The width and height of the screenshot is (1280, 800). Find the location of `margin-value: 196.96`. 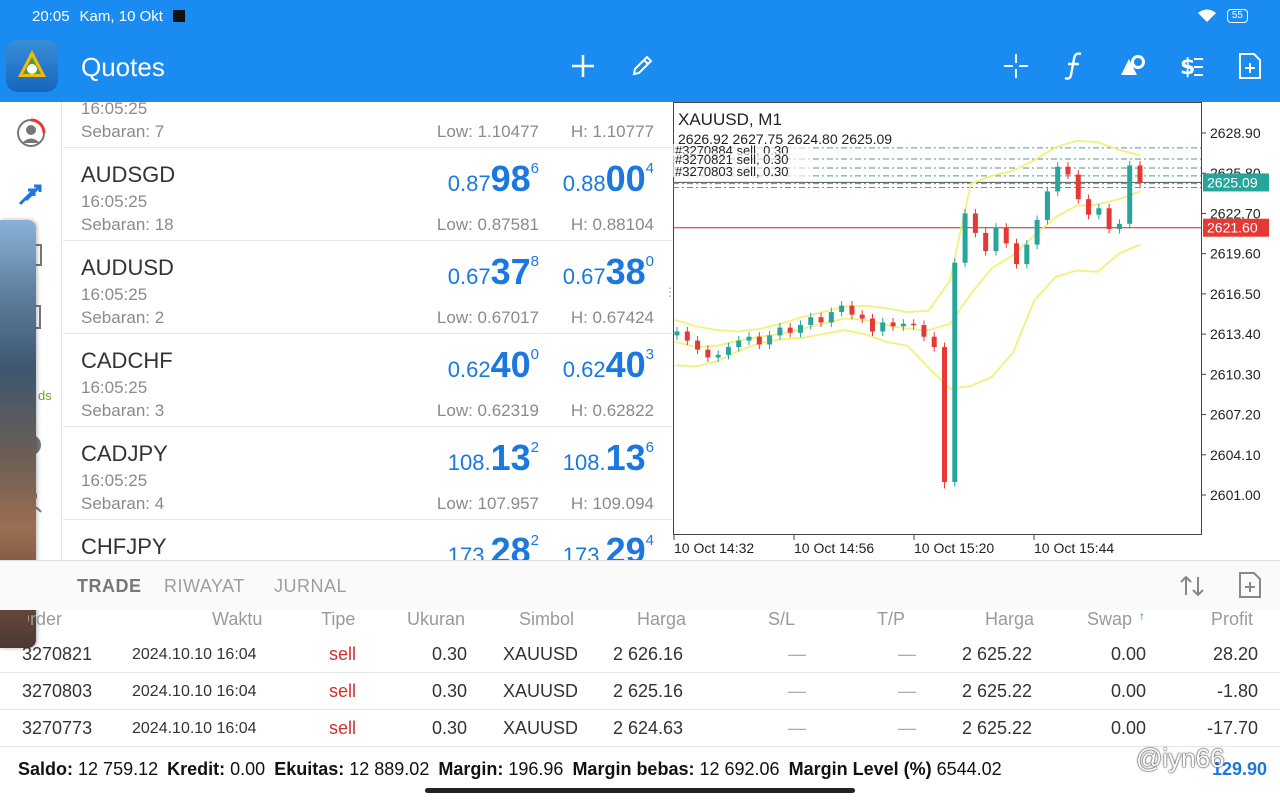

margin-value: 196.96 is located at coordinates (536, 769).